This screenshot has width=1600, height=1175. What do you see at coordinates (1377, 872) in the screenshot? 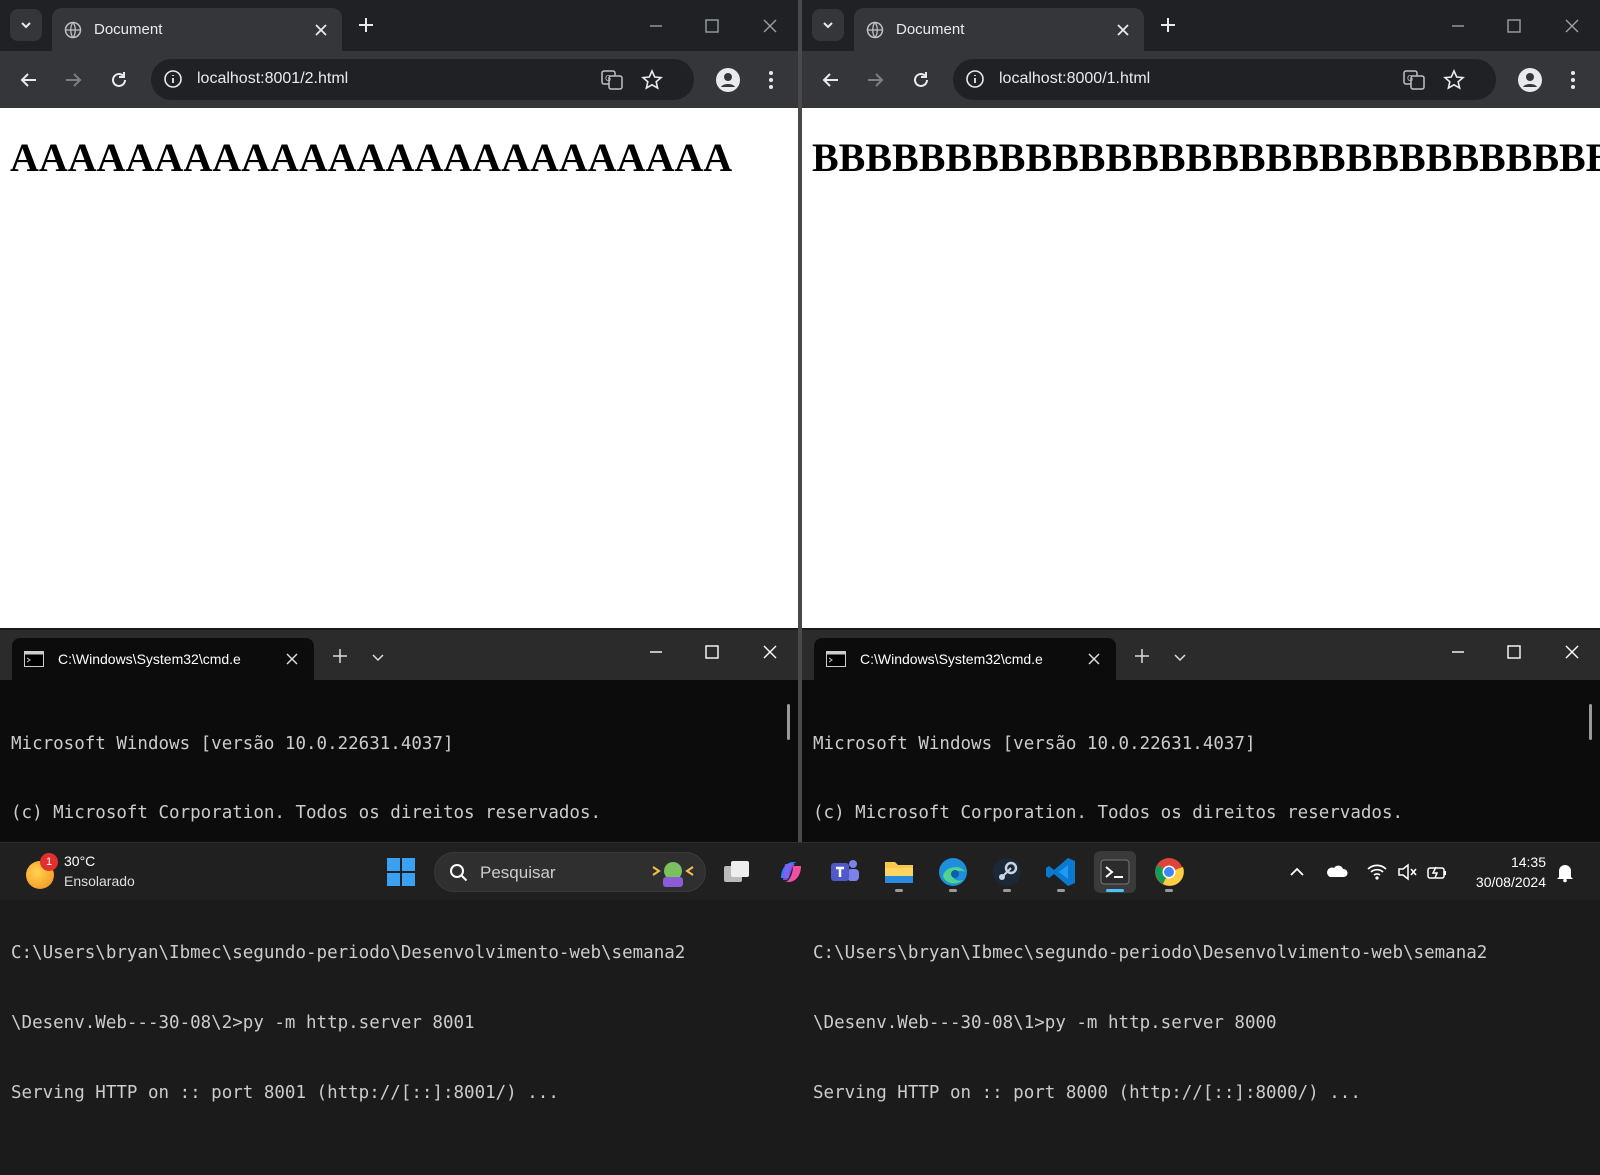
I see `wifi-icon` at bounding box center [1377, 872].